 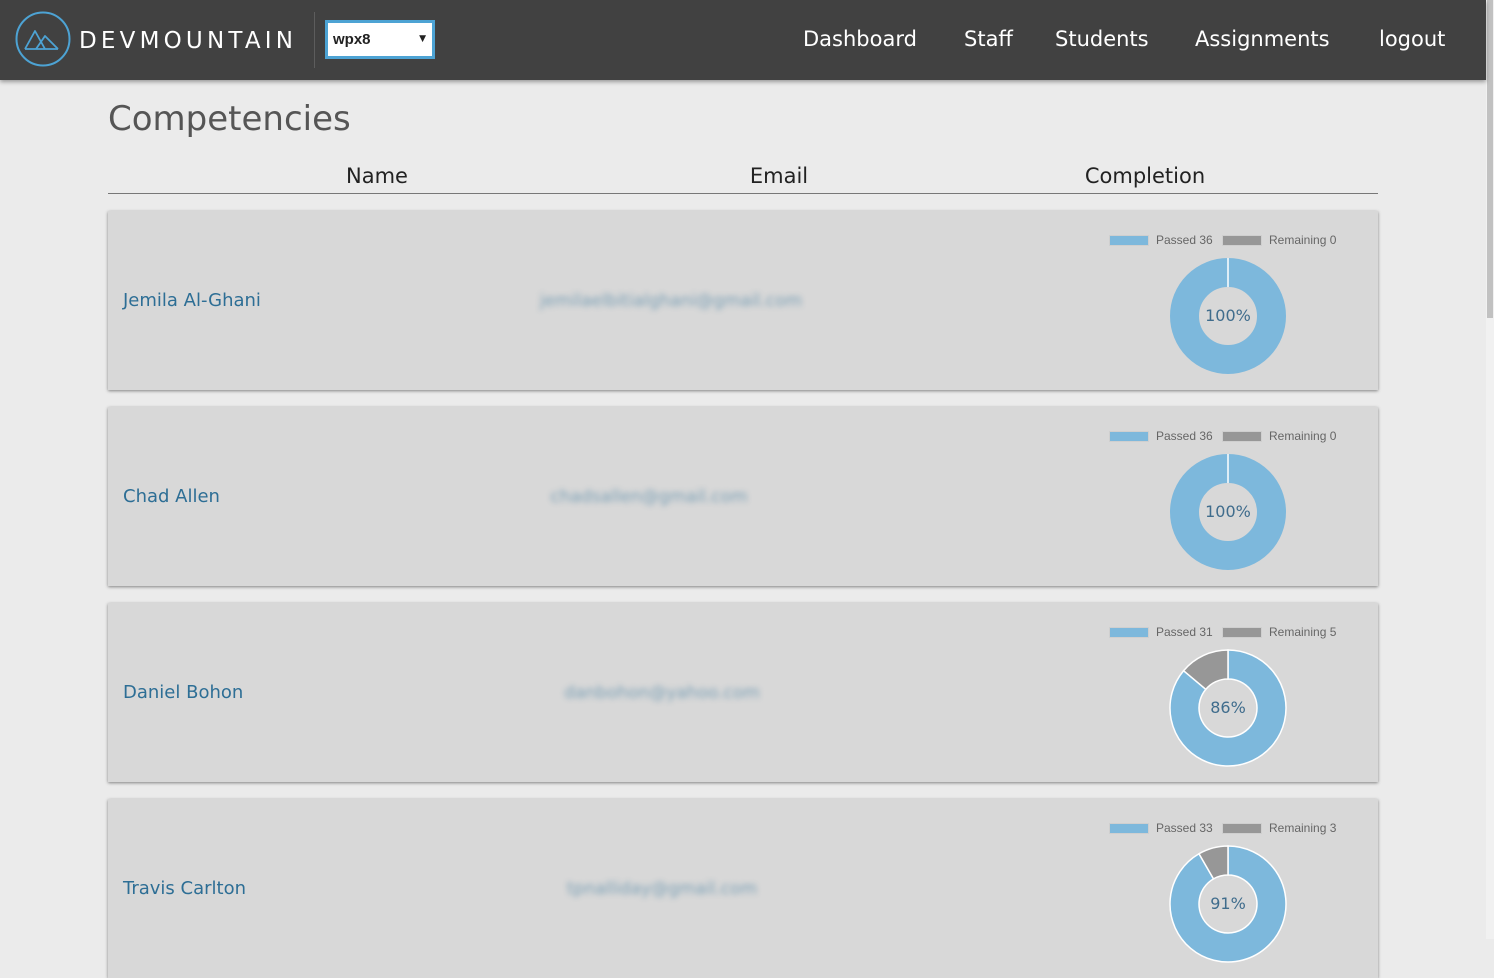 I want to click on student-name-link: Travis Carlton, so click(x=184, y=889).